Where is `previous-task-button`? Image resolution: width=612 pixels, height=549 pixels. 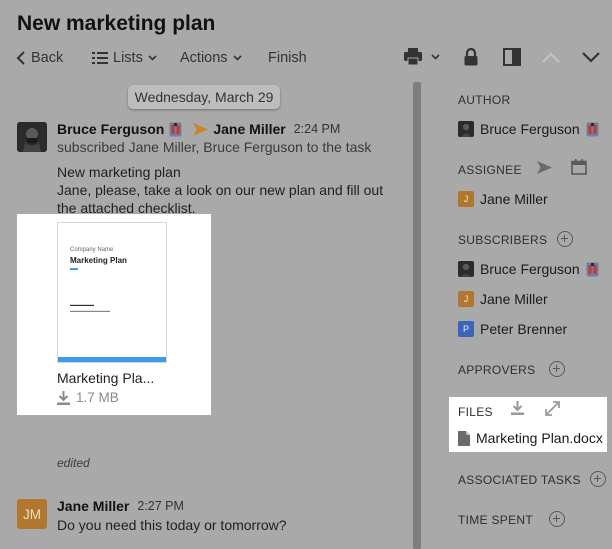
previous-task-button is located at coordinates (551, 59).